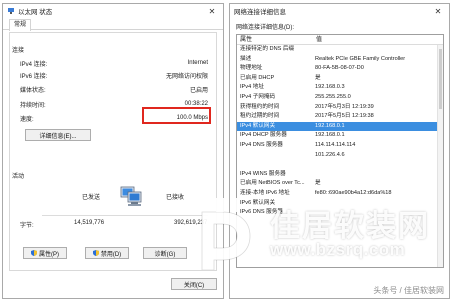 Image resolution: width=450 pixels, height=299 pixels. I want to click on speed-highlight-box, so click(176, 115).